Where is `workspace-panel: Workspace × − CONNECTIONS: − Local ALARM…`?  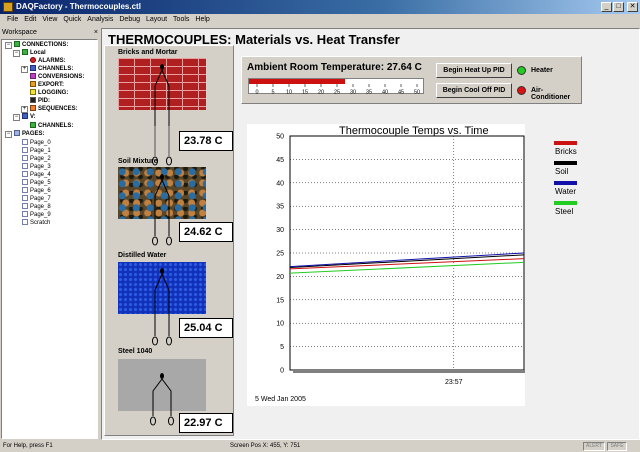
workspace-panel: Workspace × − CONNECTIONS: − Local ALARM… is located at coordinates (50, 234).